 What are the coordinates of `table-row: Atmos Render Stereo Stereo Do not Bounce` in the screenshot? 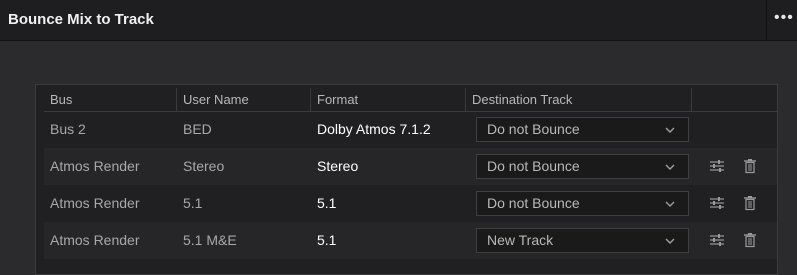 It's located at (410, 166).